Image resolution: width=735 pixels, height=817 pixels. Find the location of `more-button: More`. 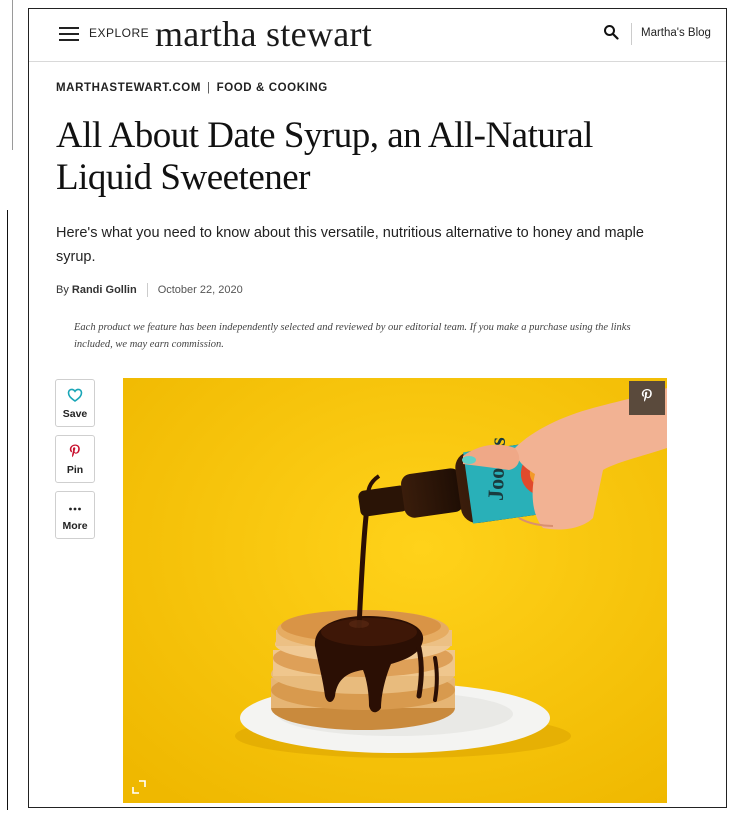

more-button: More is located at coordinates (75, 515).